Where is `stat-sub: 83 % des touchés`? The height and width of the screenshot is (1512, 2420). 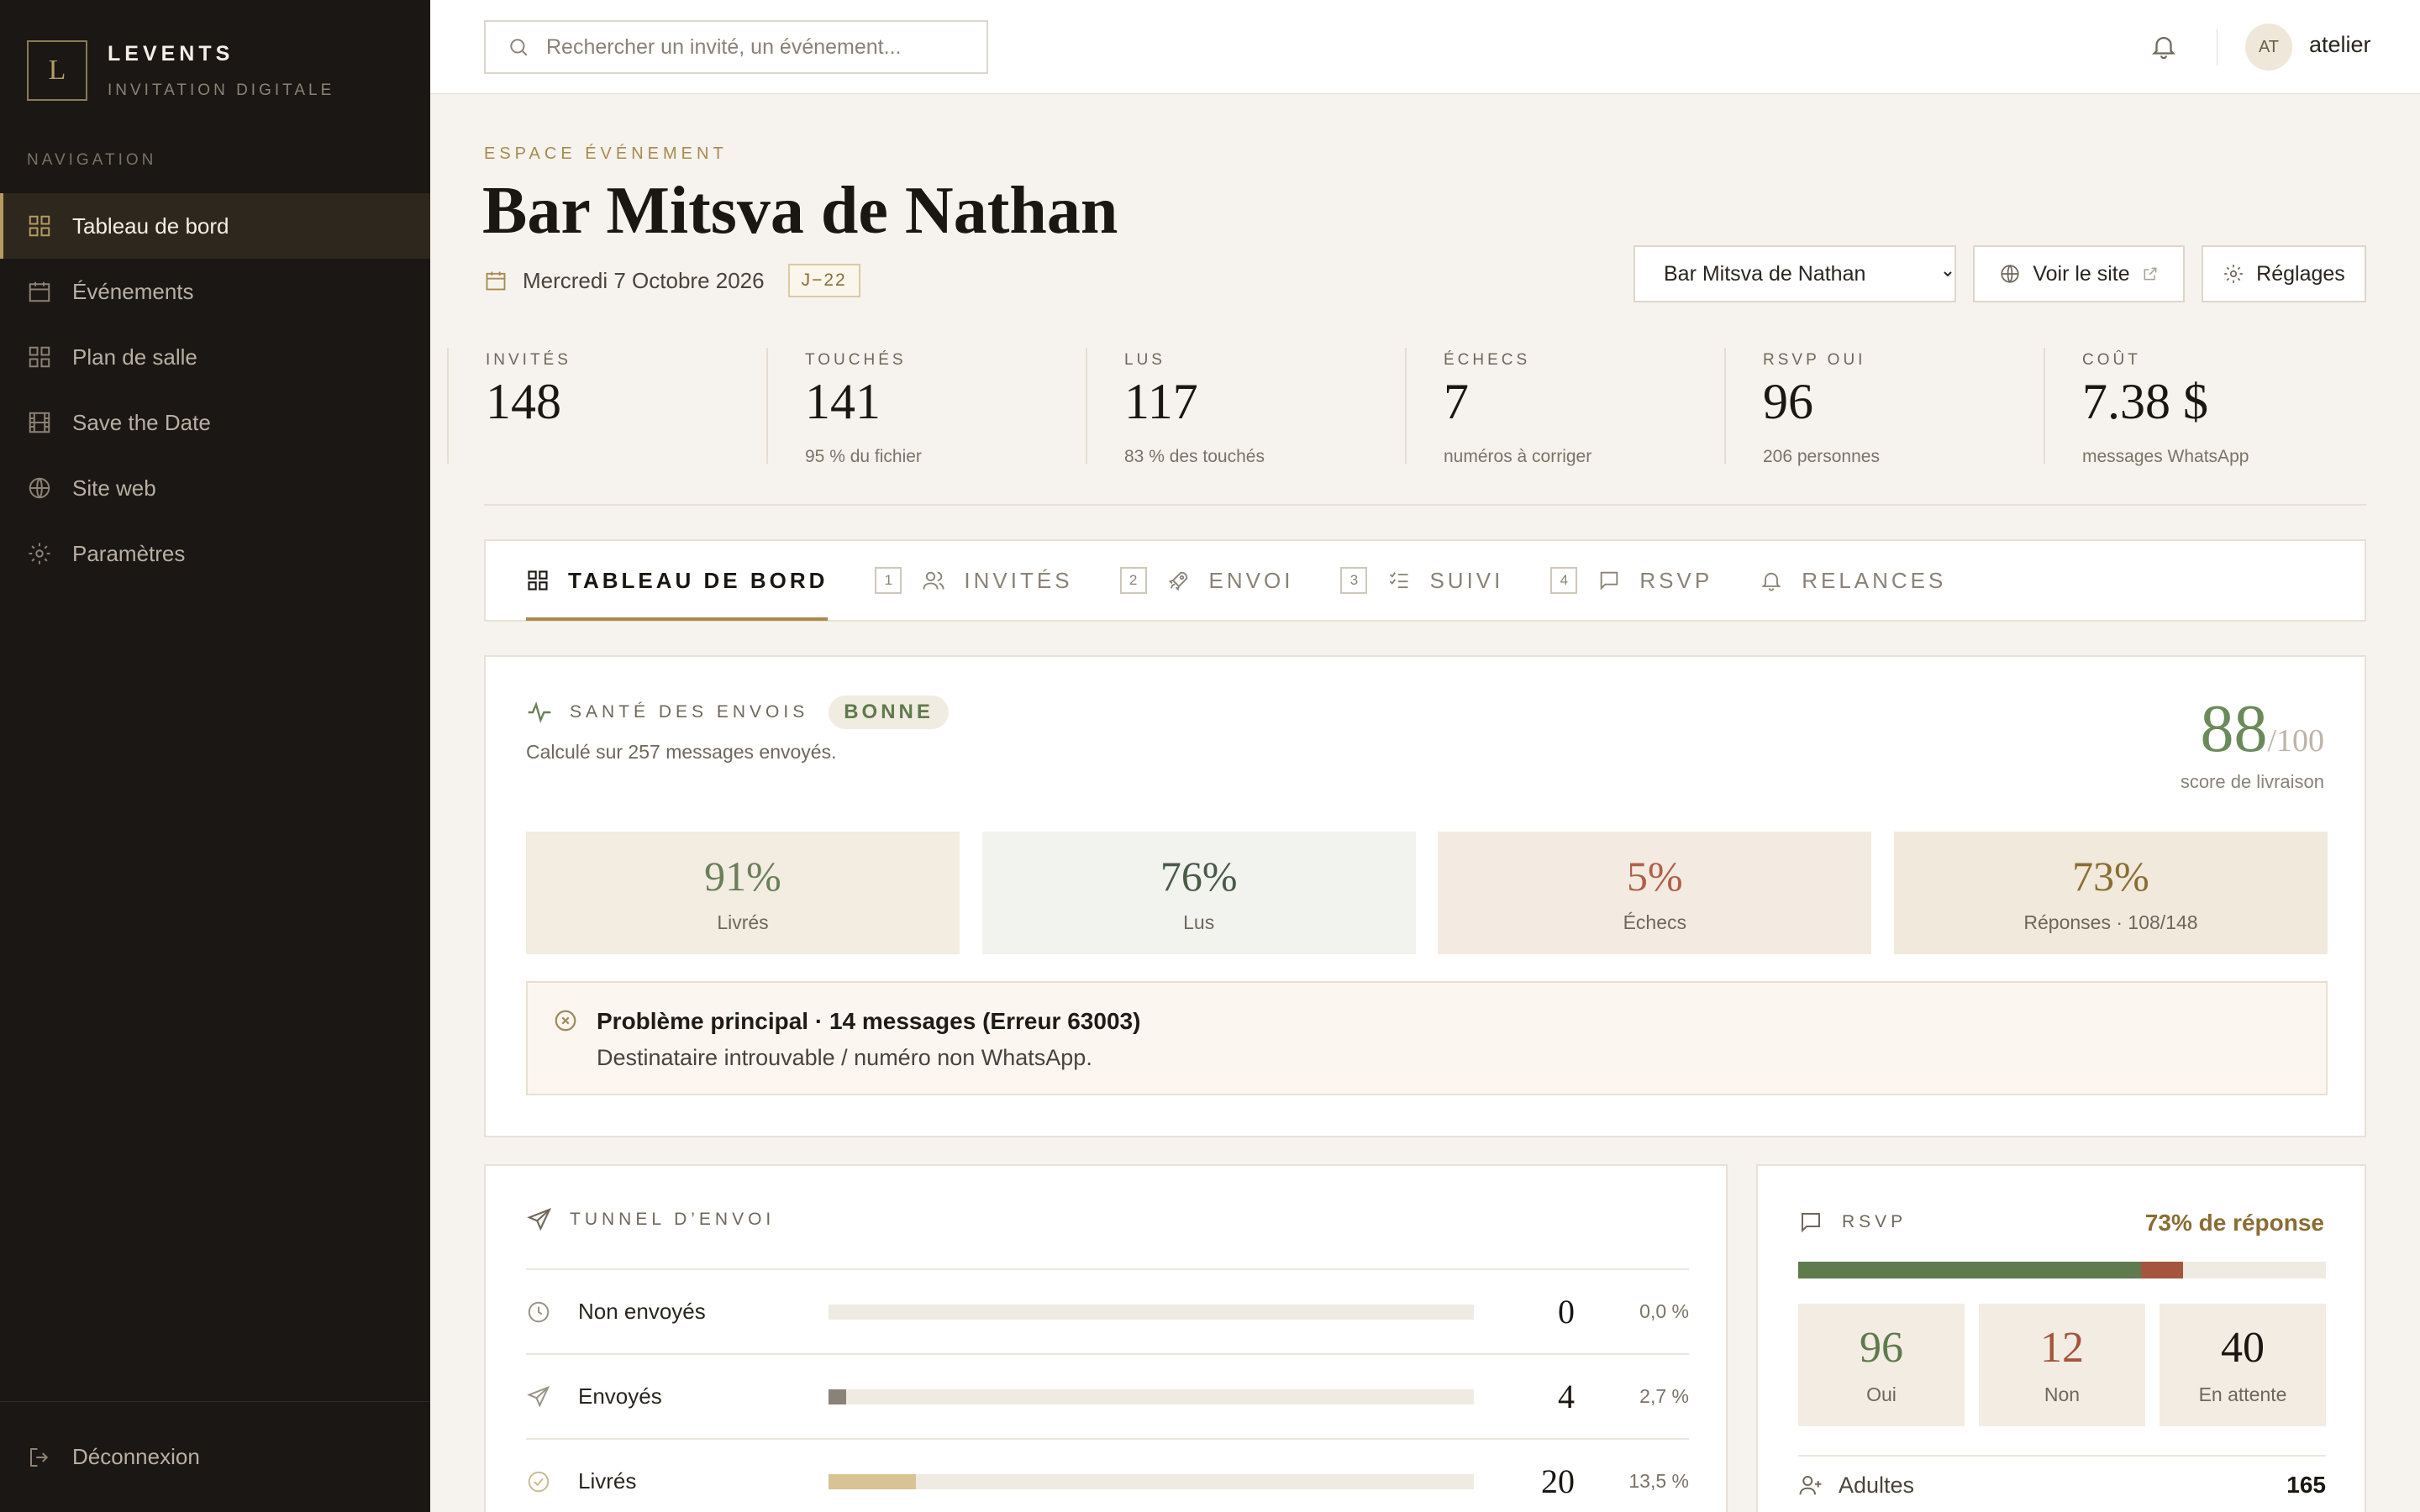
stat-sub: 83 % des touchés is located at coordinates (1195, 456).